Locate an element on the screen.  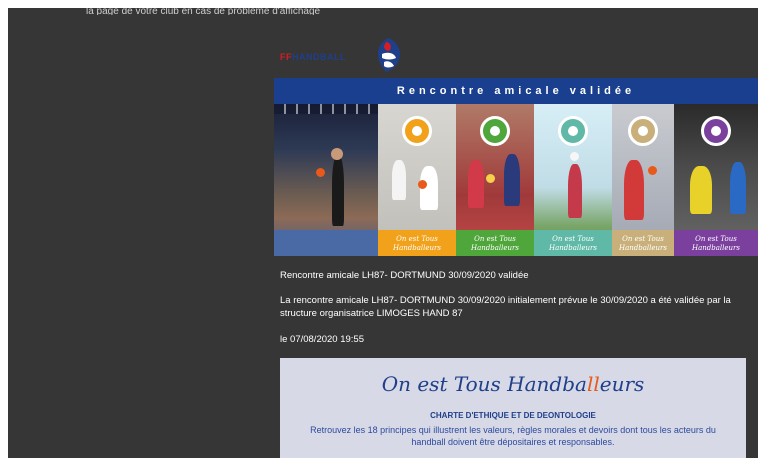
photo-arena is located at coordinates (326, 180).